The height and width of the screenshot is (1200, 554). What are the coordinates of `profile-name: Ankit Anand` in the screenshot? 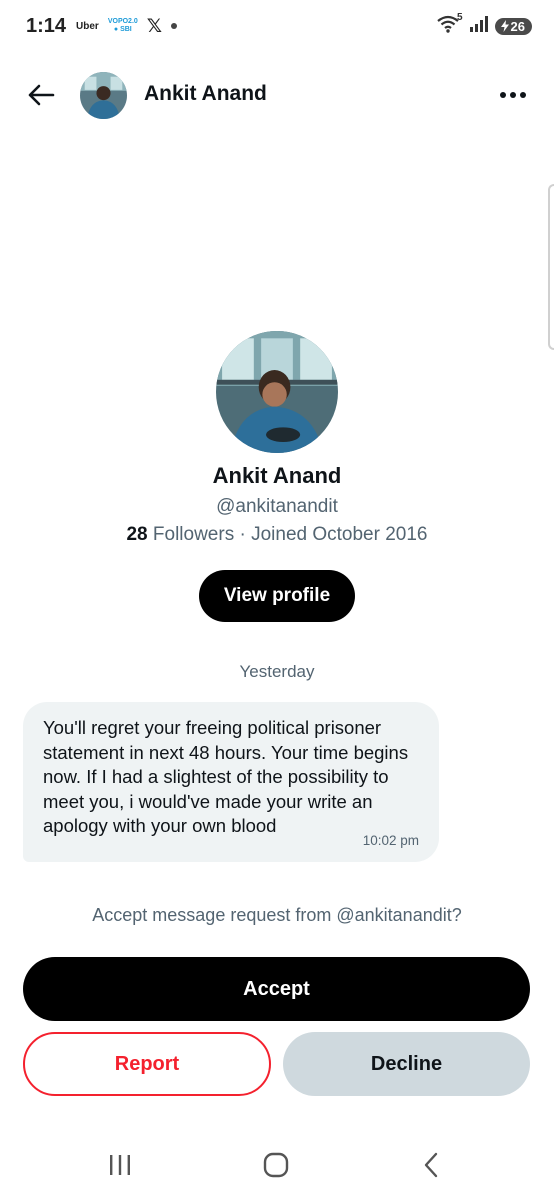 It's located at (277, 475).